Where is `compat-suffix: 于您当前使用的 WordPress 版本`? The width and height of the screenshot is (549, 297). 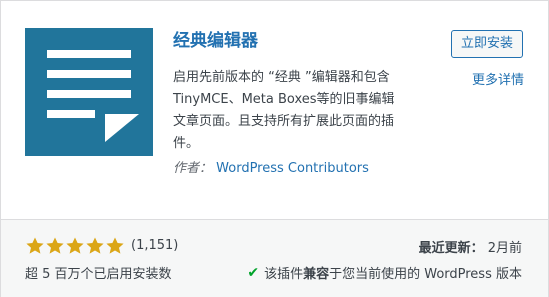
compat-suffix: 于您当前使用的 WordPress 版本 is located at coordinates (425, 274).